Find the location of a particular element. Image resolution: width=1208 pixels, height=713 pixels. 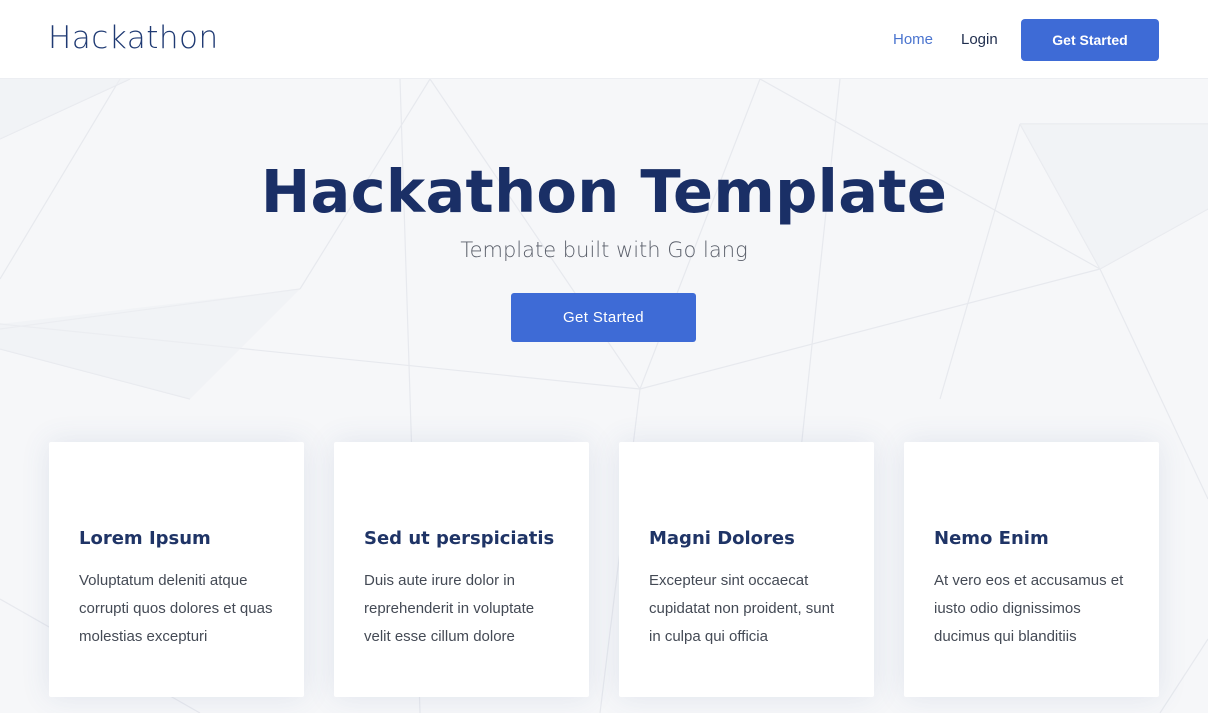

feature-card-title: Lorem Ipsum is located at coordinates (145, 538).